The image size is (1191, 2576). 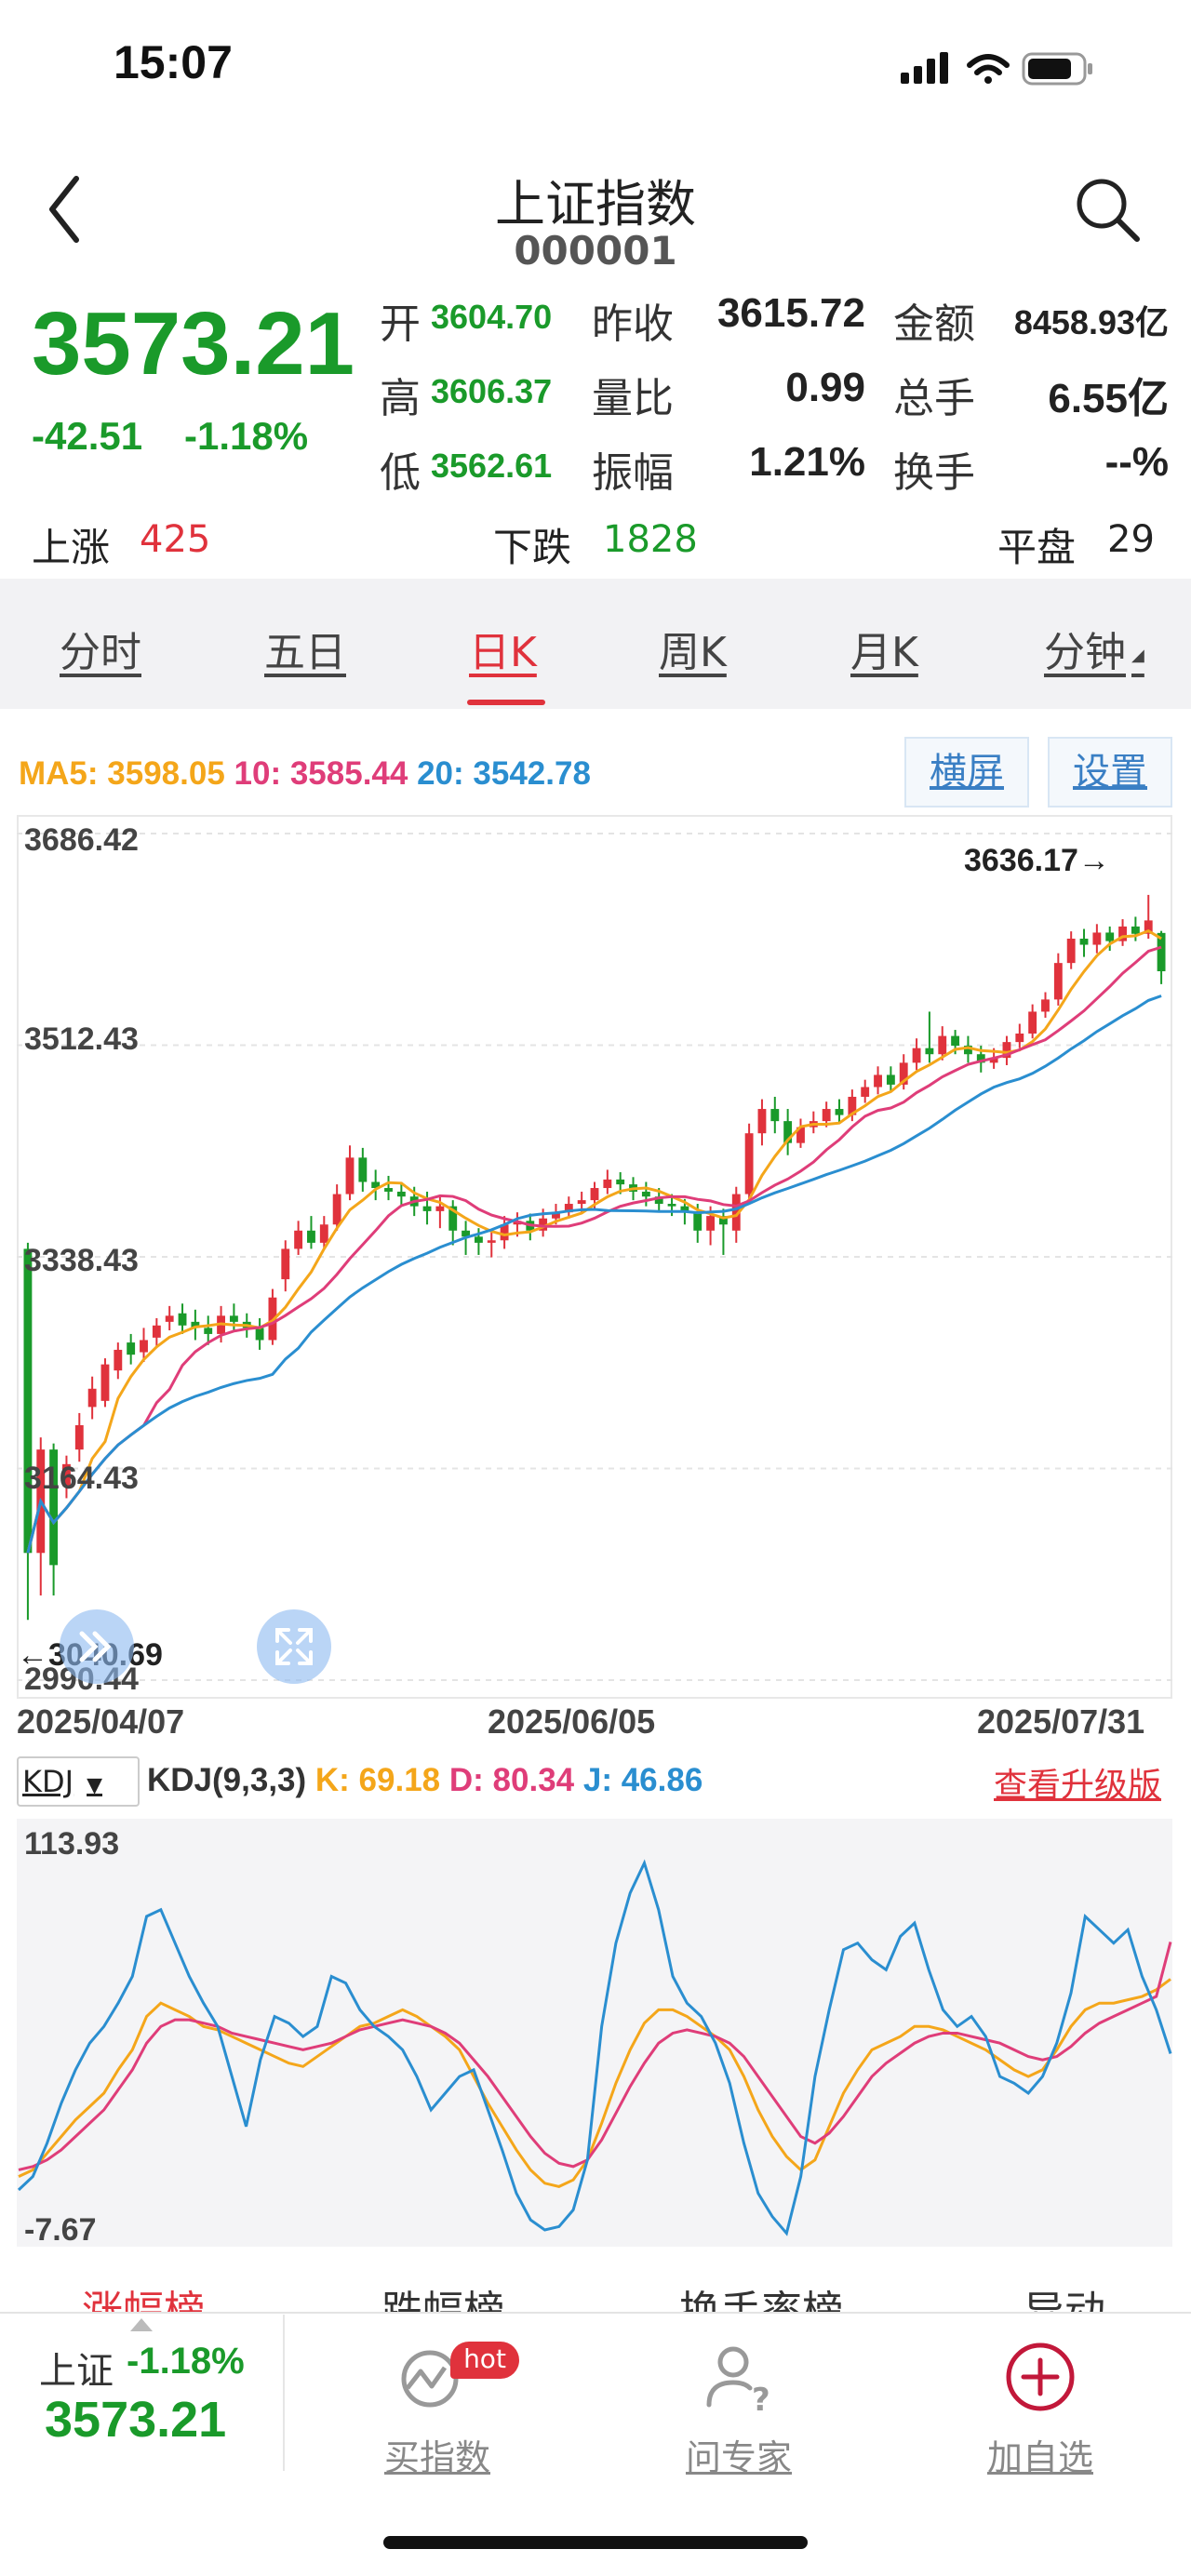 What do you see at coordinates (739, 2409) in the screenshot?
I see `ask-expert-button: ? 问专家` at bounding box center [739, 2409].